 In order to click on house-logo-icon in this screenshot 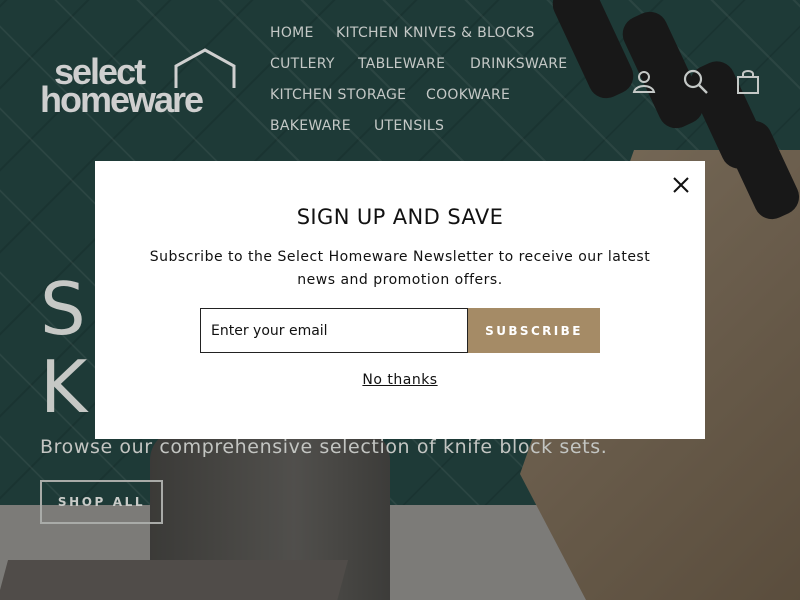, I will do `click(205, 68)`.